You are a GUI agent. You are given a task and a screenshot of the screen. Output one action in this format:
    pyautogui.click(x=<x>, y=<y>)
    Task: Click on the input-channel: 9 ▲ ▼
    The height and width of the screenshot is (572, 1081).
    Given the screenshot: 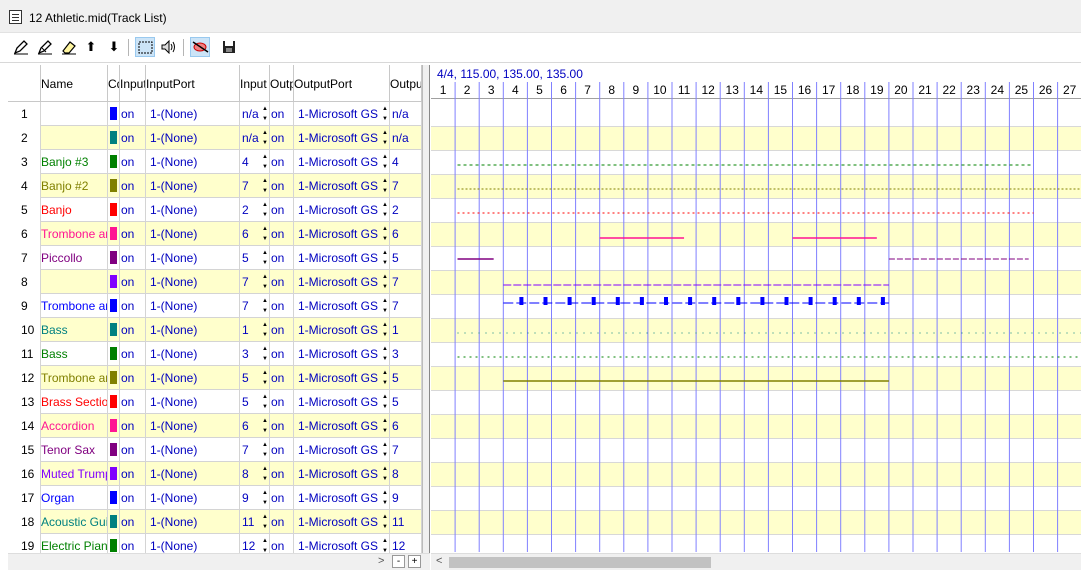 What is the action you would take?
    pyautogui.click(x=255, y=498)
    